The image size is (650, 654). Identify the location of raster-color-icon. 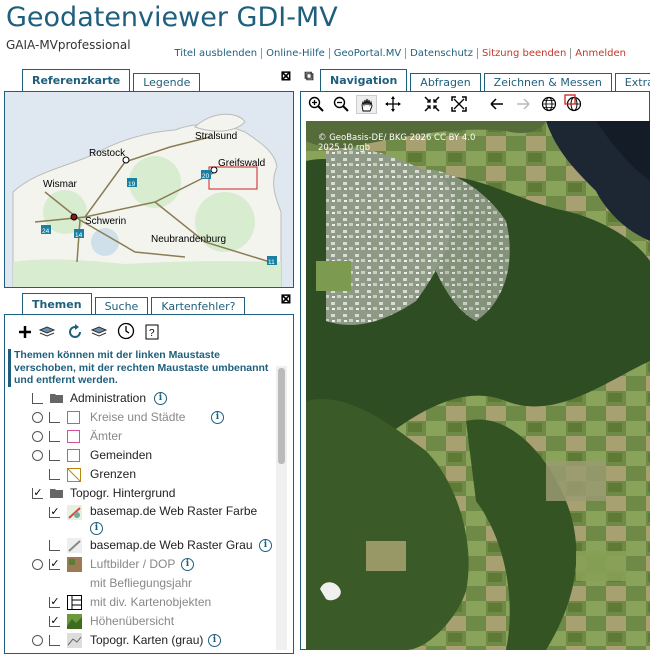
(74, 512).